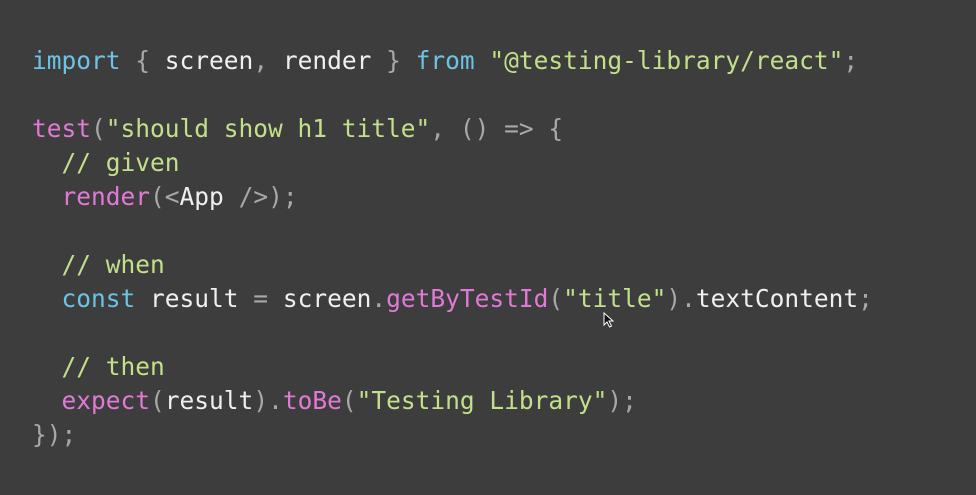  Describe the element at coordinates (666, 60) in the screenshot. I see `code-token: "@testing-library/react"` at that location.